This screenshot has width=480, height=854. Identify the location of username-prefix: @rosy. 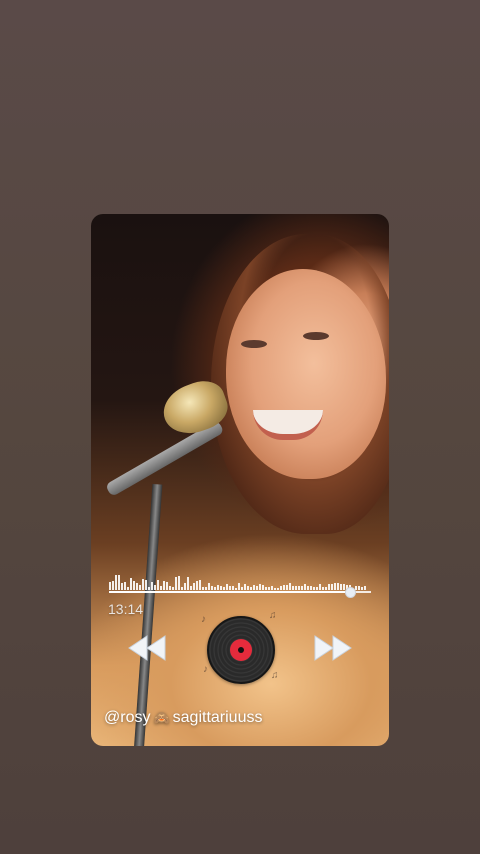
(127, 717).